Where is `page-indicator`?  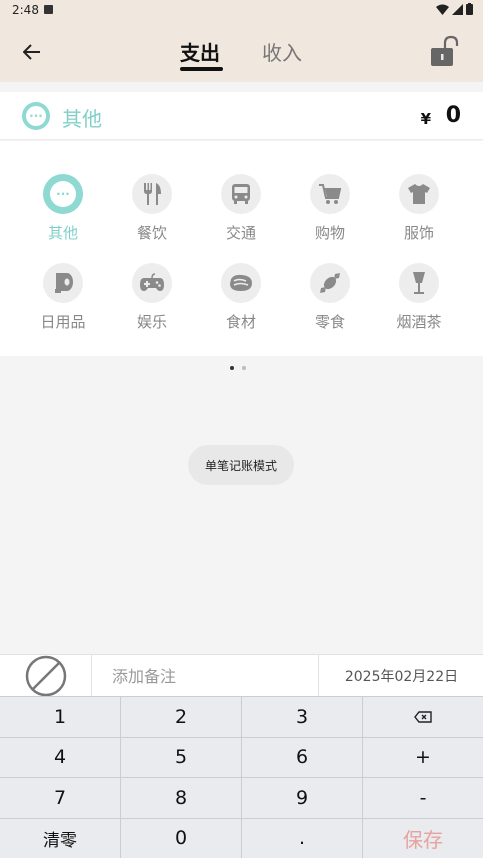 page-indicator is located at coordinates (238, 368).